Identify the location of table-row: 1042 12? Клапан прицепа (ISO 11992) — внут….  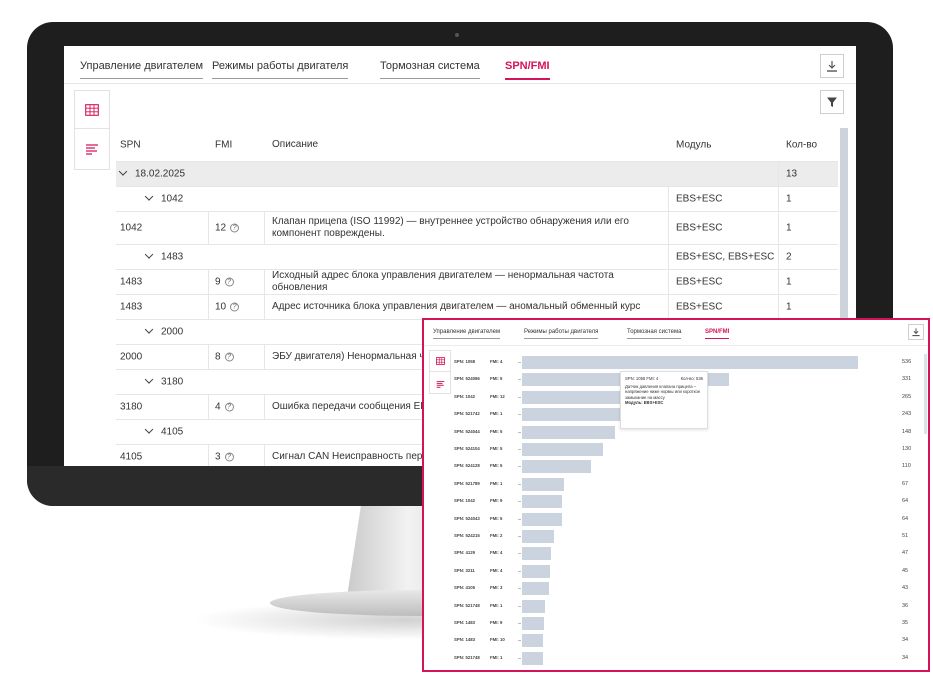
(477, 228).